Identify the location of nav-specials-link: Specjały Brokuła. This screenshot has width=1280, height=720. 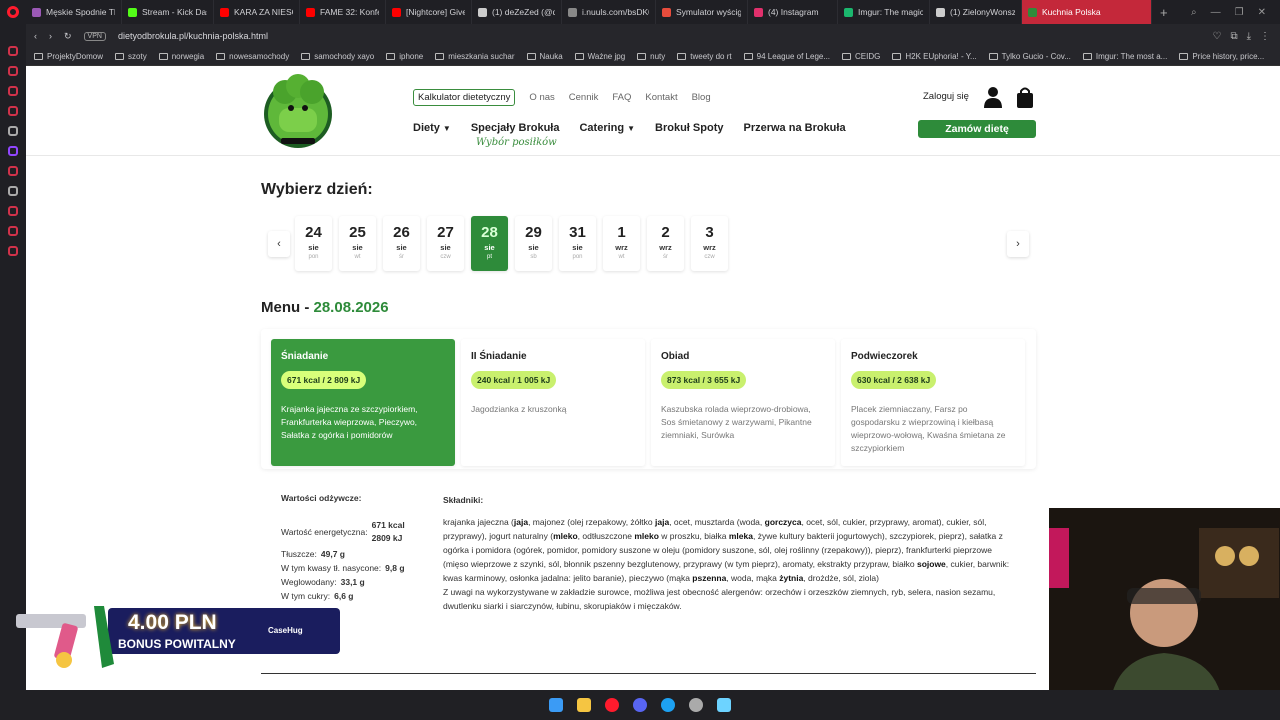
(515, 128).